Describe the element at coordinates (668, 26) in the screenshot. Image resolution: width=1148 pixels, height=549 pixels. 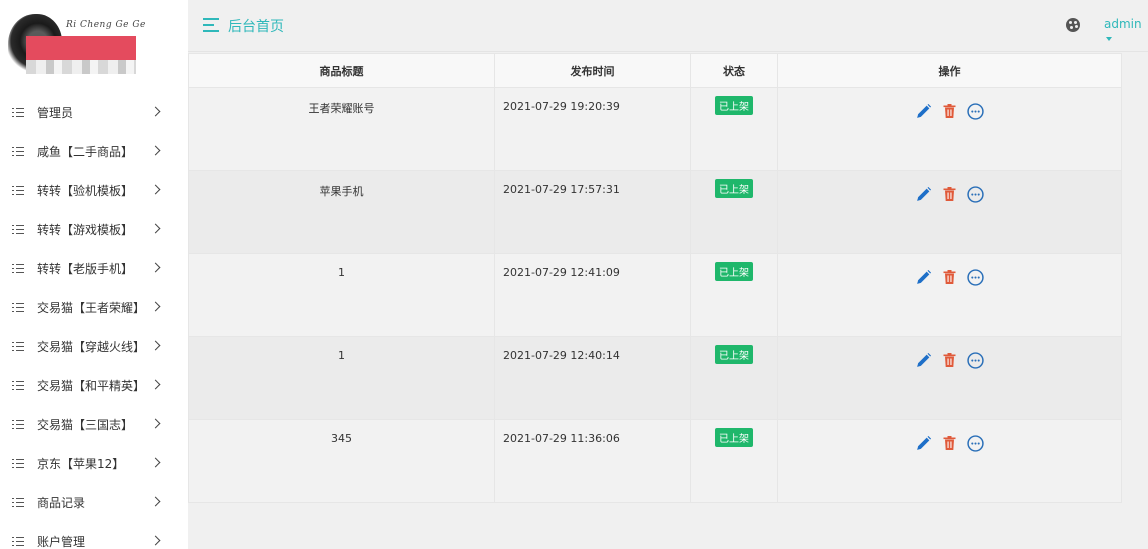
I see `top-header: 后台首页 admin` at that location.